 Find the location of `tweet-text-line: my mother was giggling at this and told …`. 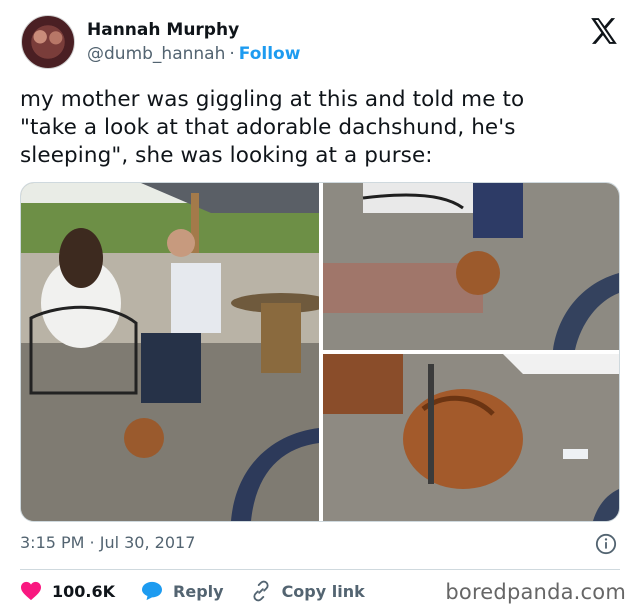

tweet-text-line: my mother was giggling at this and told … is located at coordinates (272, 99).